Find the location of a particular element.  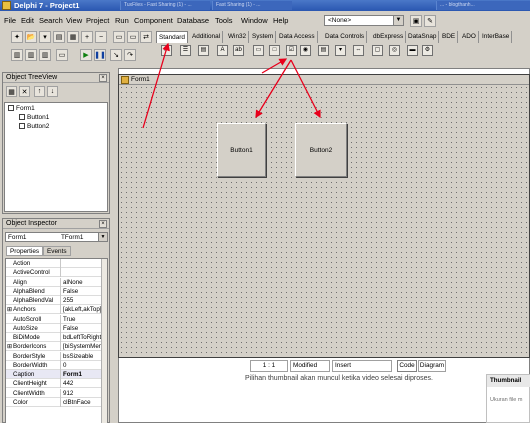

property-row: Action is located at coordinates (54, 264).